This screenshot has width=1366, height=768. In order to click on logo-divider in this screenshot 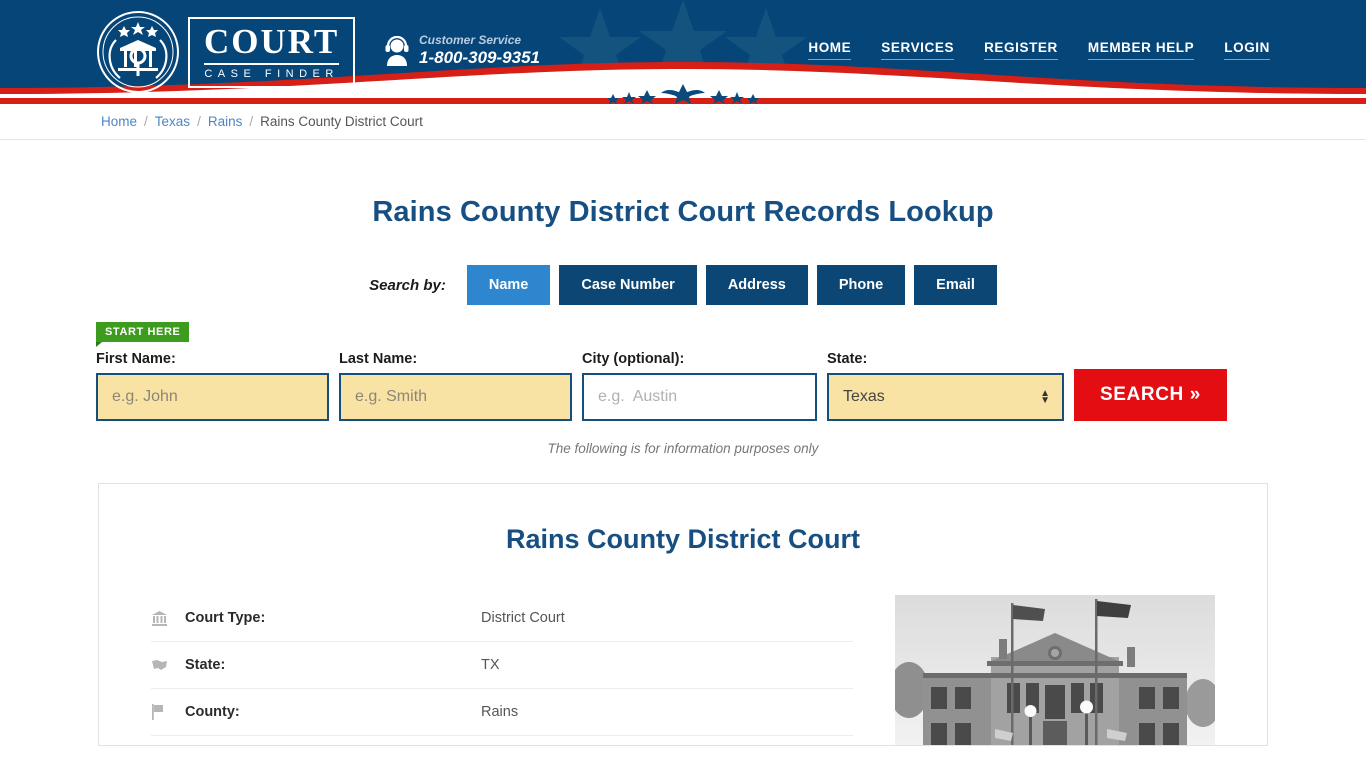, I will do `click(272, 63)`.